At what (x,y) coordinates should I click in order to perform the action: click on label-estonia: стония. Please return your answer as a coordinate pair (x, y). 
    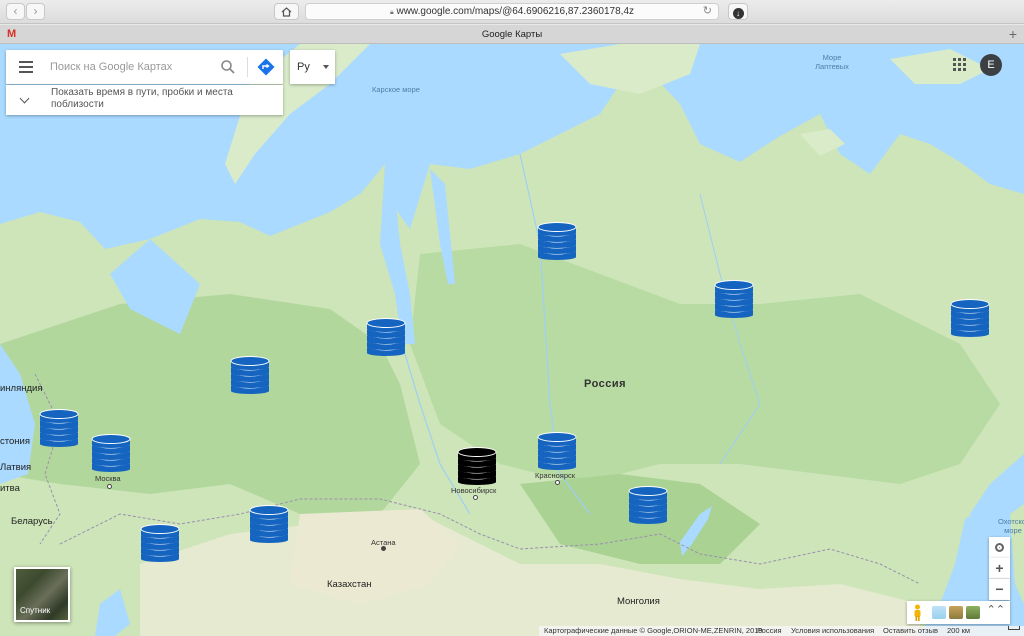
    Looking at the image, I should click on (15, 441).